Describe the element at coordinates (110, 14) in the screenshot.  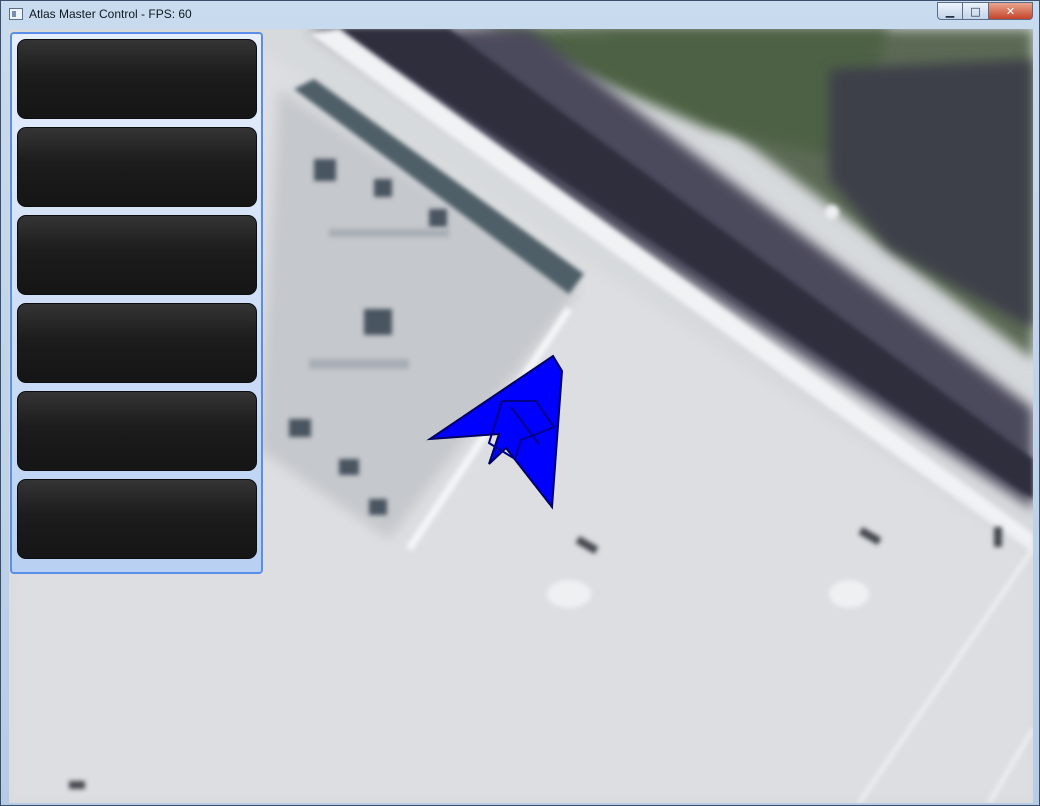
I see `window-title: Atlas Master Control - FPS: 60` at that location.